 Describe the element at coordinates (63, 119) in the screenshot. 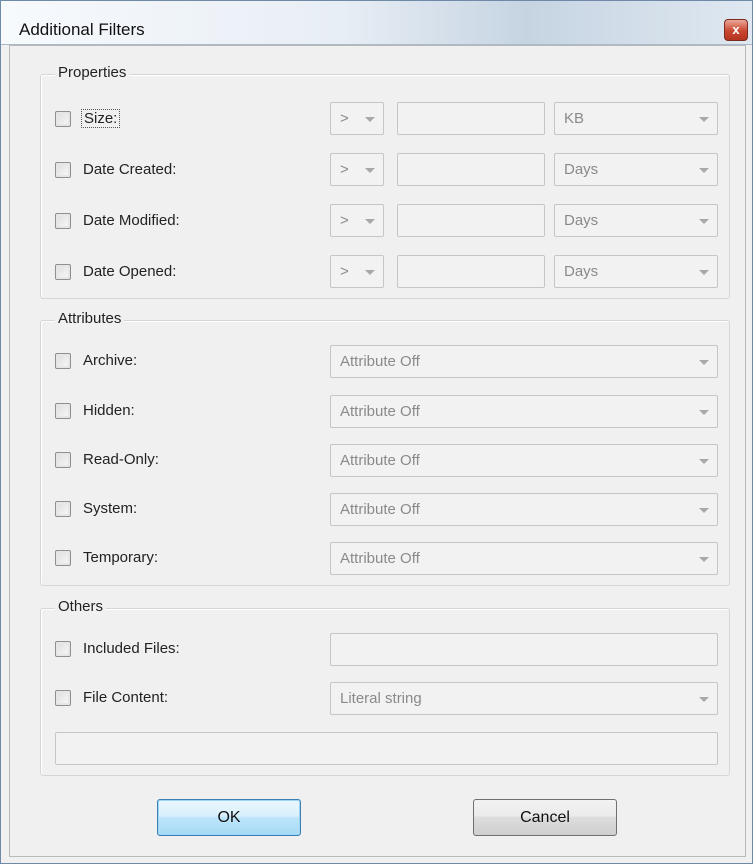

I see `size-checkbox` at that location.